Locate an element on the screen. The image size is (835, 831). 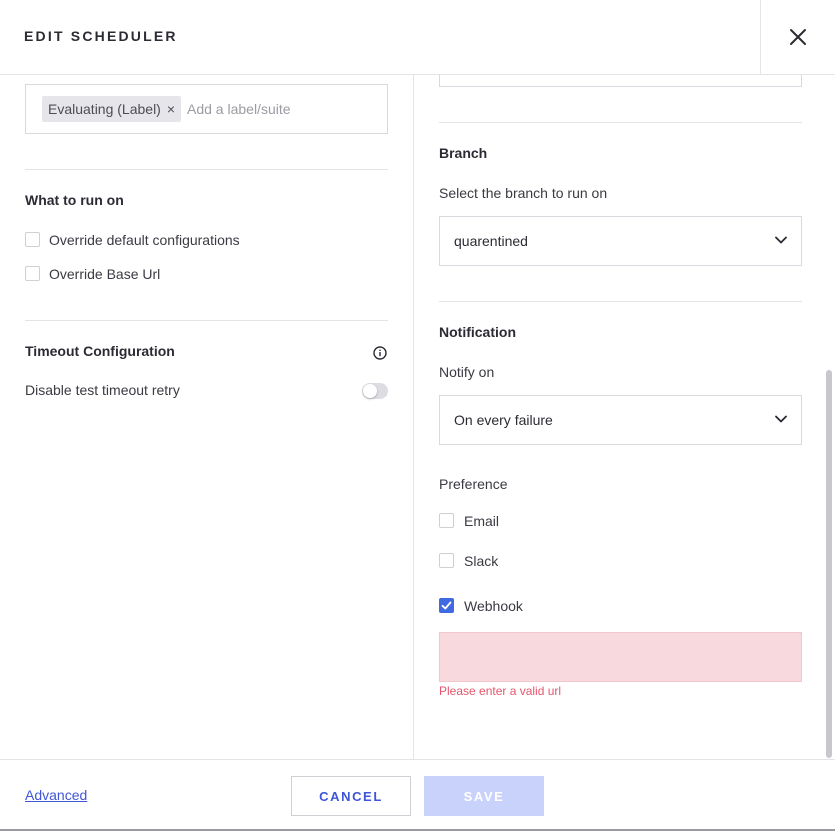
close-icon is located at coordinates (798, 37).